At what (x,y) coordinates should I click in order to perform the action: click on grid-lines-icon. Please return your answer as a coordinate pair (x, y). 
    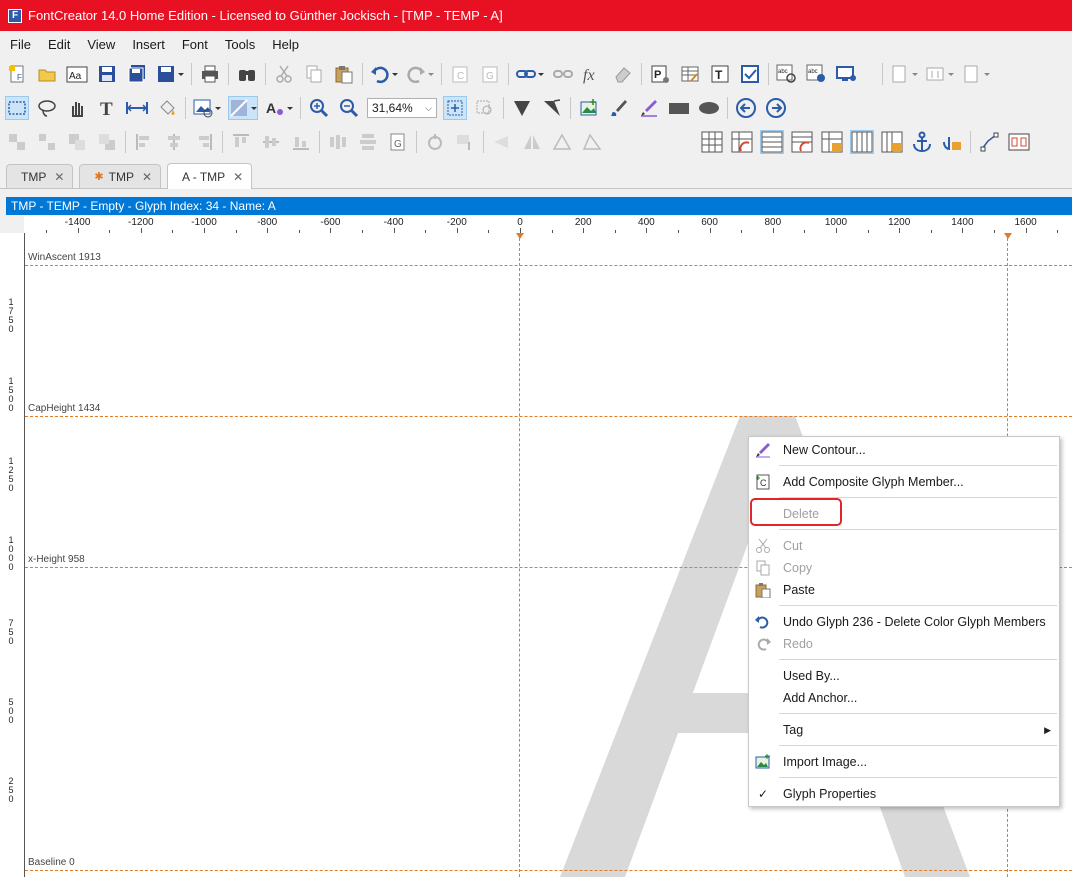
    Looking at the image, I should click on (772, 142).